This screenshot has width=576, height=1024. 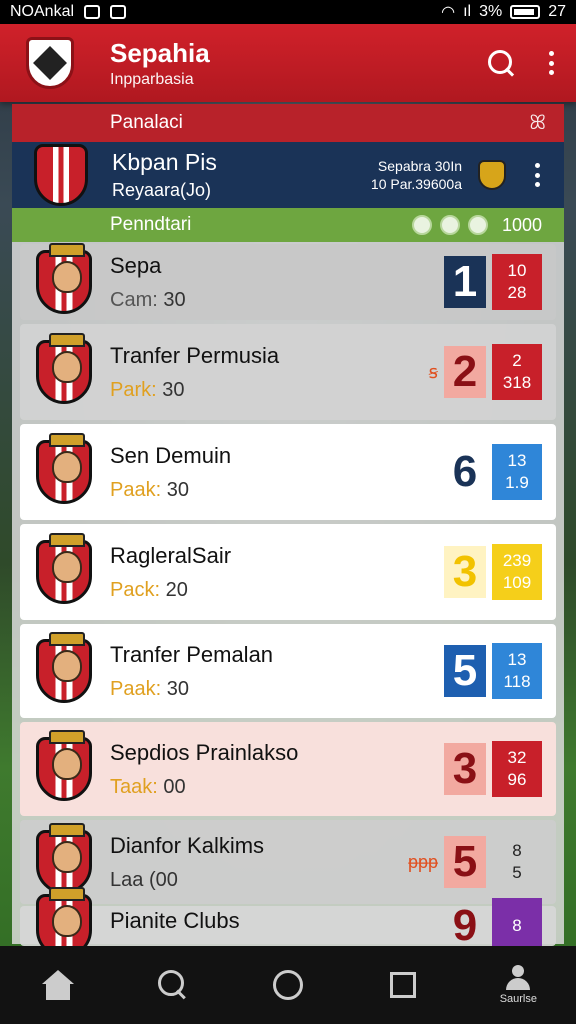 What do you see at coordinates (518, 978) in the screenshot?
I see `person-icon` at bounding box center [518, 978].